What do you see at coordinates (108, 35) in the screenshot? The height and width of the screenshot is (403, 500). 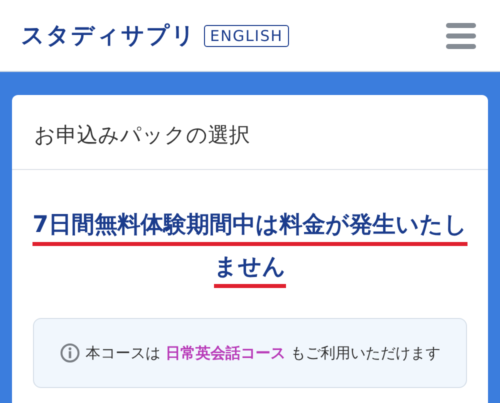 I see `logo: スタディサプリ` at bounding box center [108, 35].